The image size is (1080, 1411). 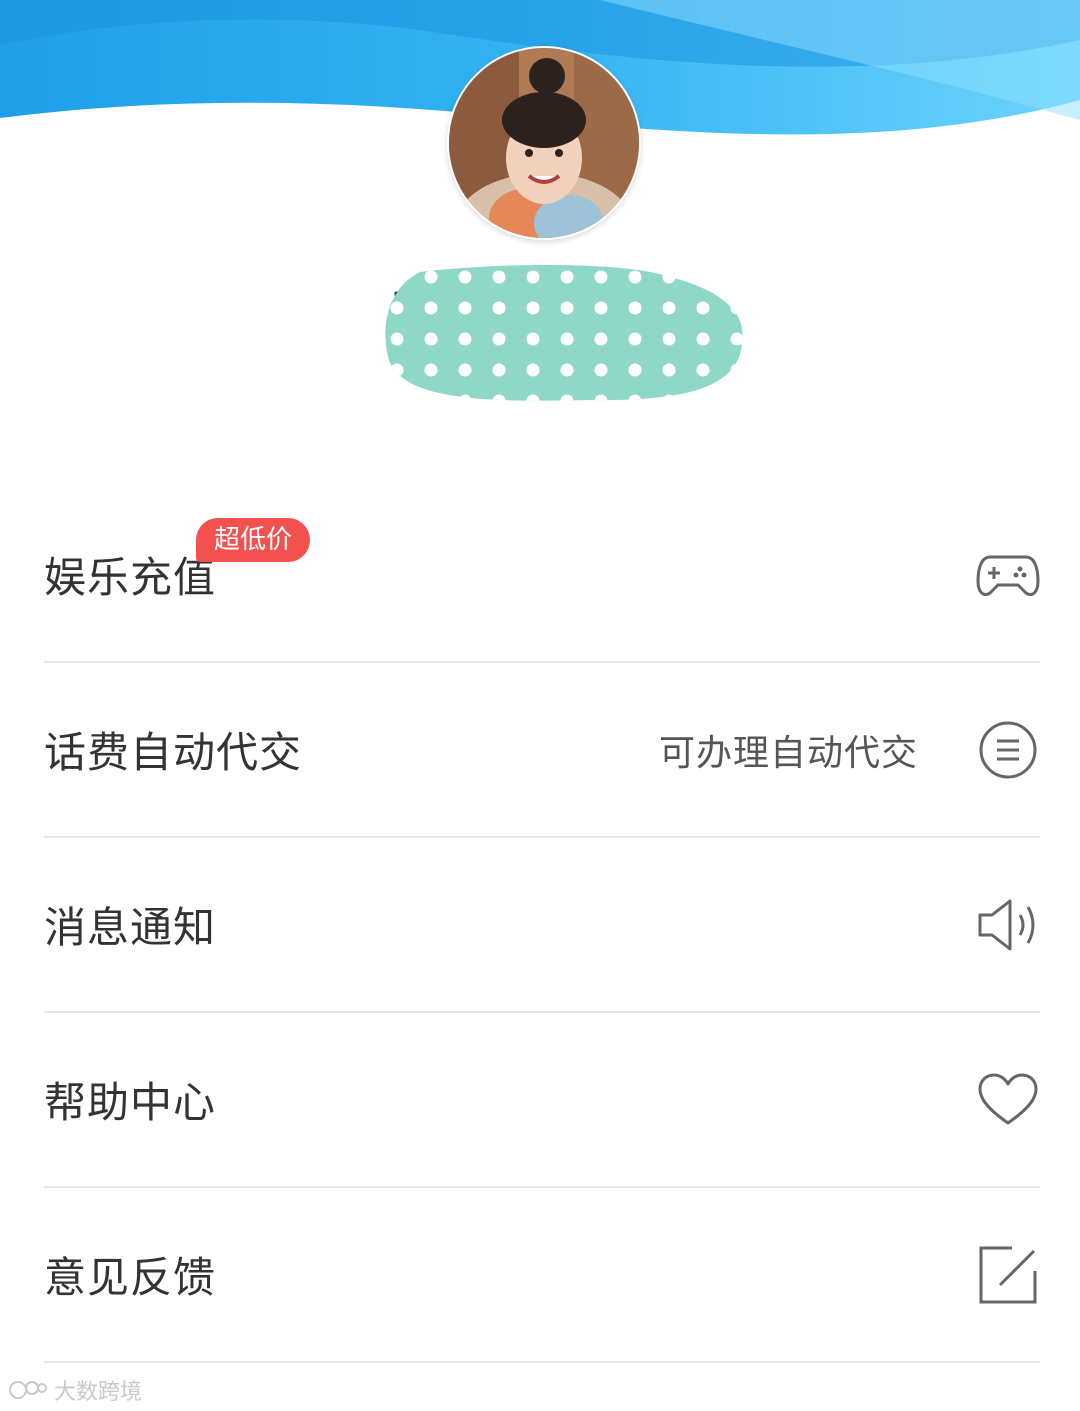 What do you see at coordinates (130, 1277) in the screenshot?
I see `menu-item-label: 意见反馈` at bounding box center [130, 1277].